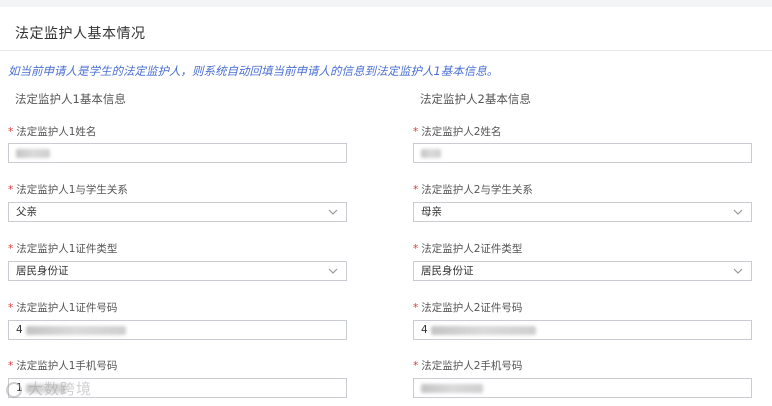  Describe the element at coordinates (452, 388) in the screenshot. I see `redacted-phone` at that location.